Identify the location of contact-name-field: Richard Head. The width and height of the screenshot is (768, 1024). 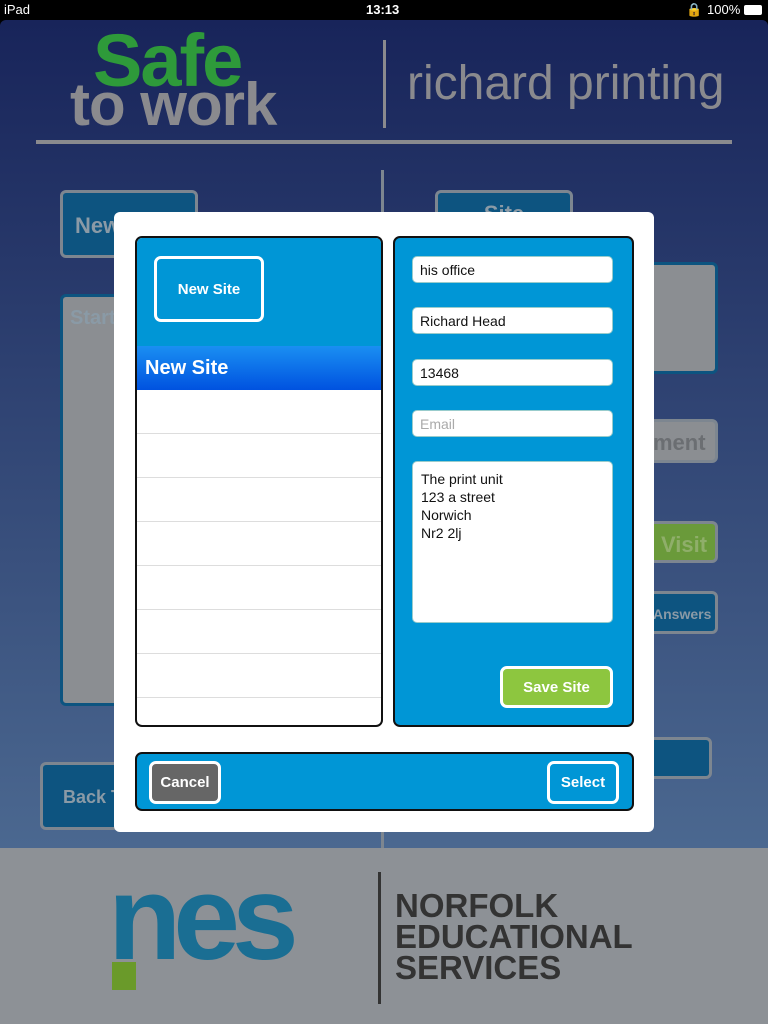
(512, 320).